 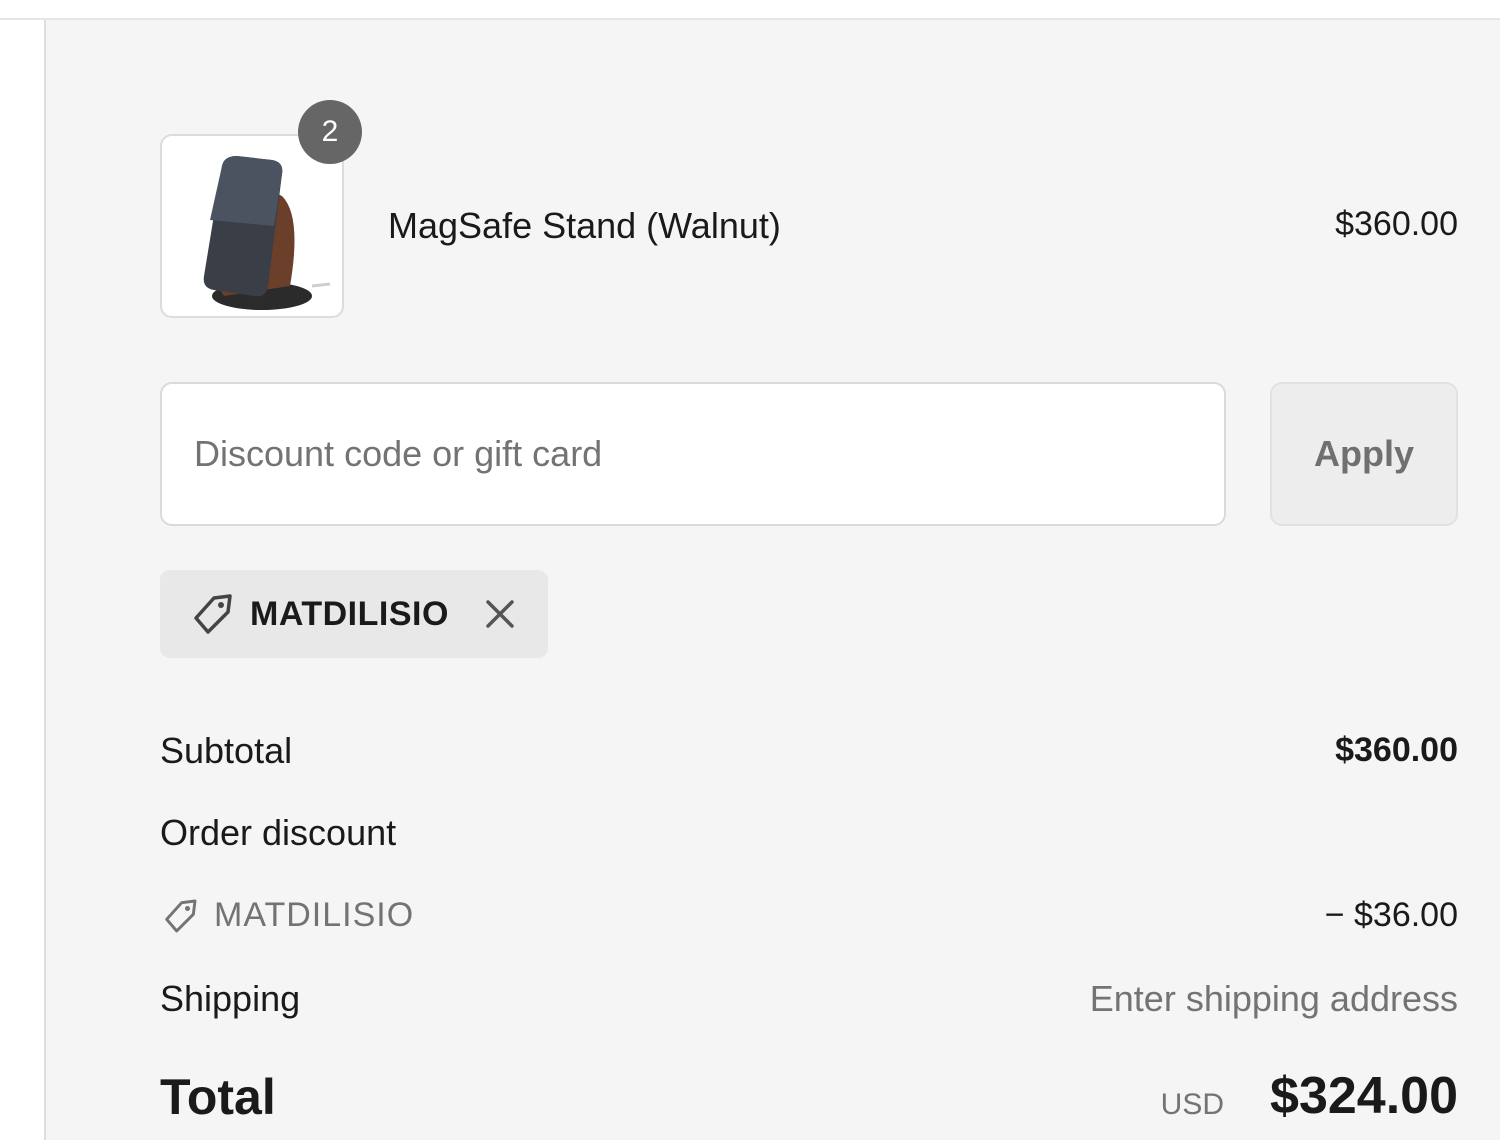 I want to click on shipping-label: Shipping, so click(x=230, y=998).